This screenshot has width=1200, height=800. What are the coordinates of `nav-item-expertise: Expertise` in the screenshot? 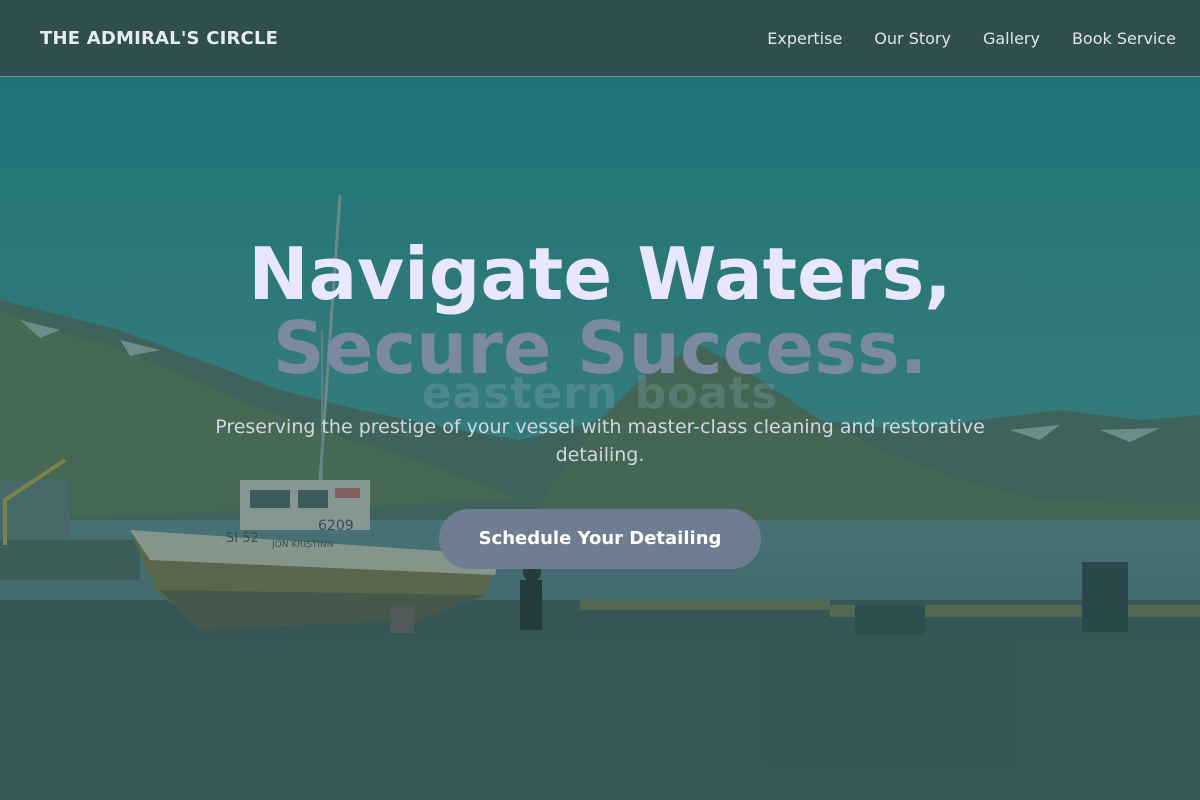 It's located at (804, 38).